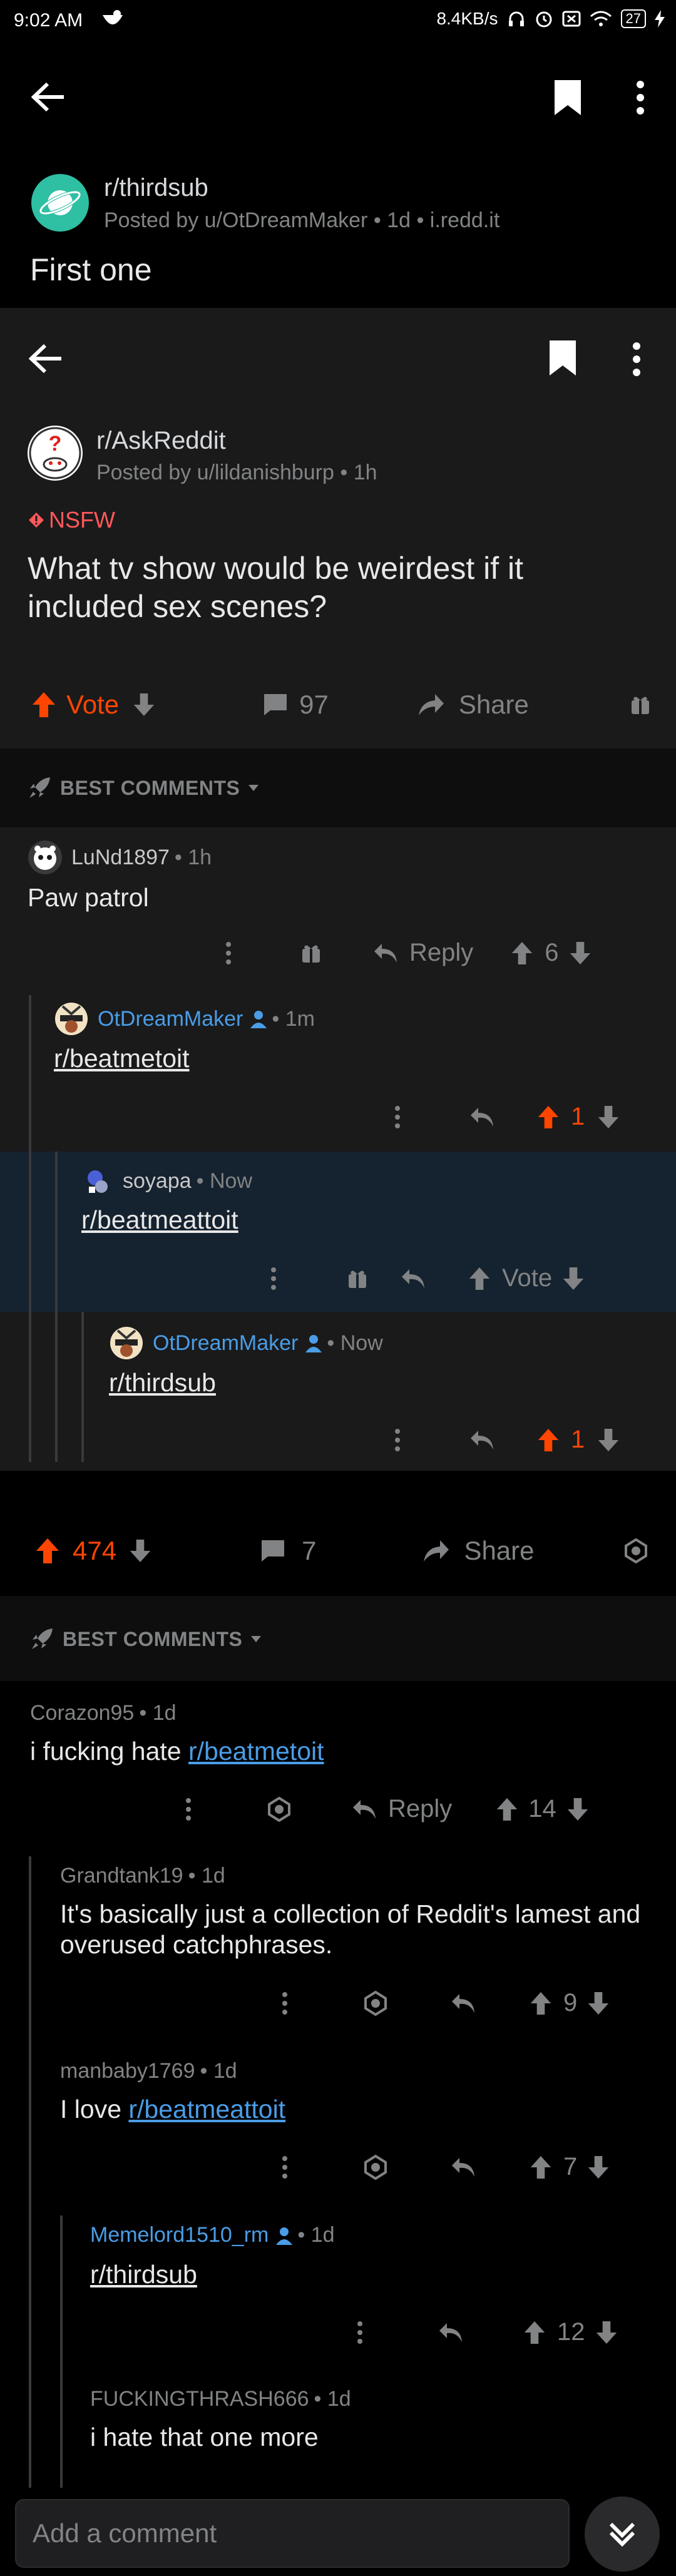 This screenshot has width=676, height=2576. I want to click on share-button: Share, so click(499, 1551).